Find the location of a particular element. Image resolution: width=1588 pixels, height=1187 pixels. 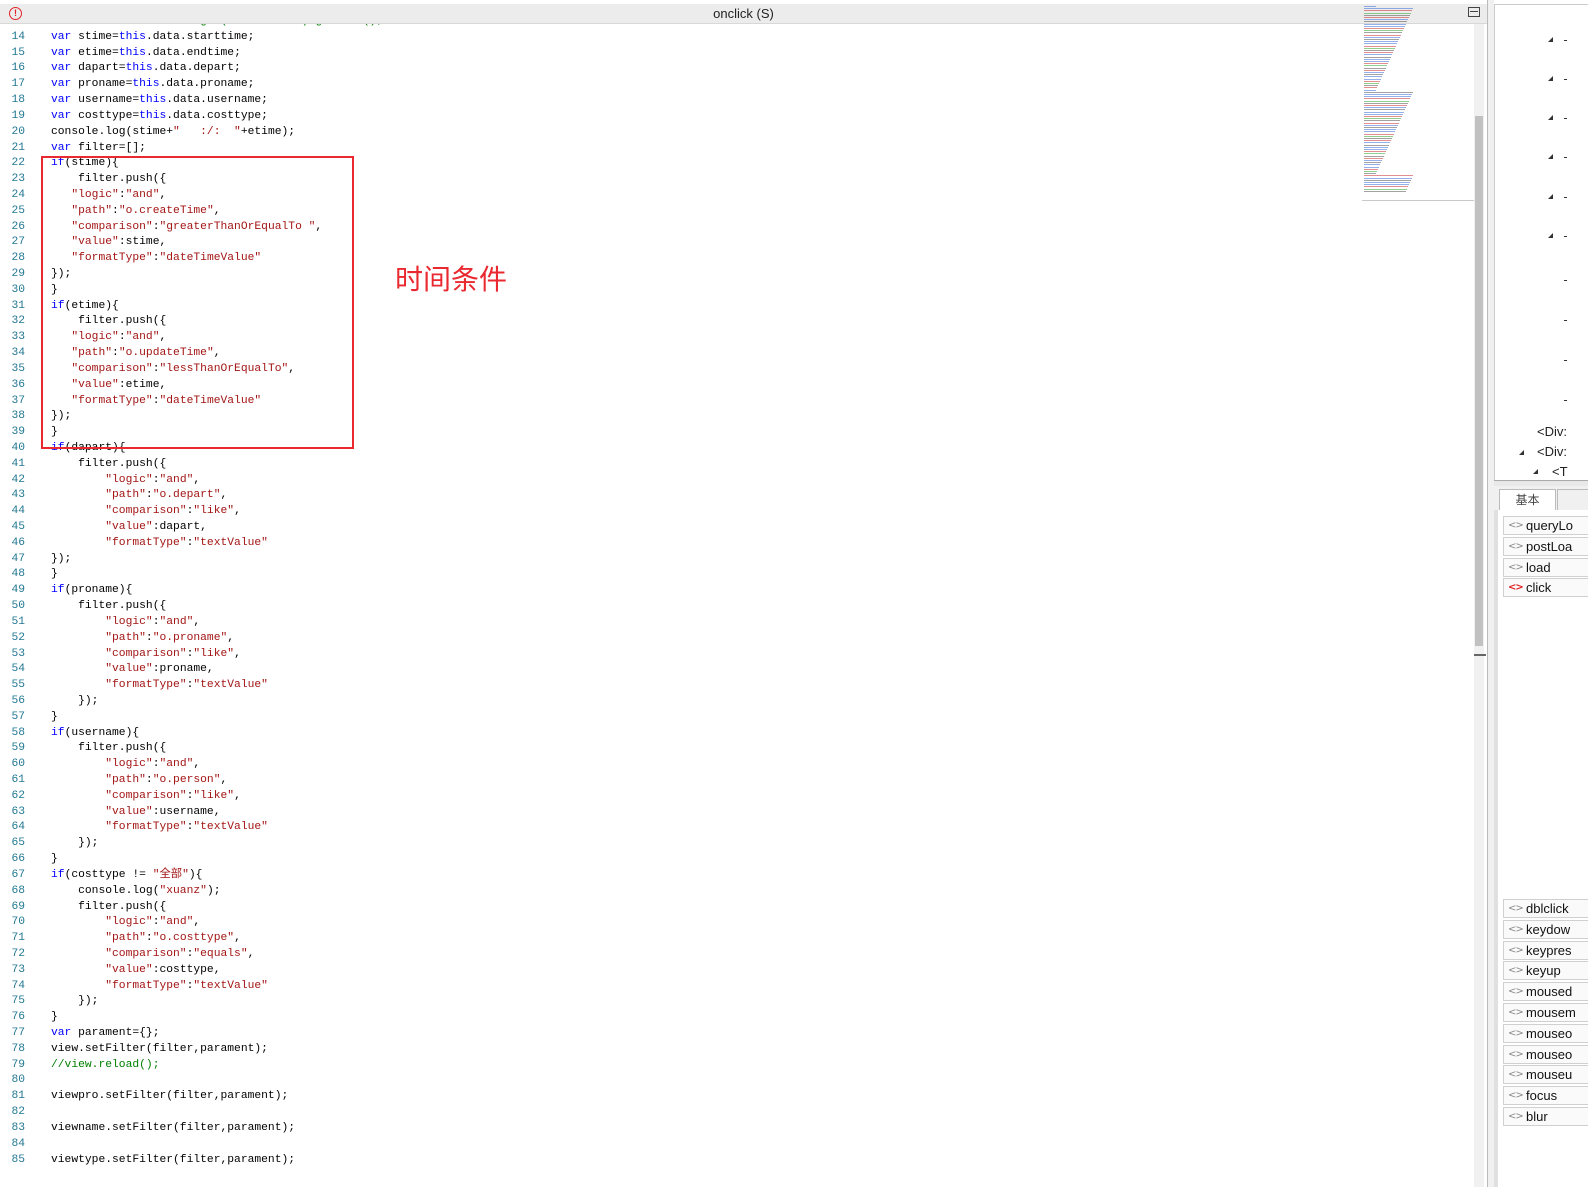

tab-next is located at coordinates (1572, 499).